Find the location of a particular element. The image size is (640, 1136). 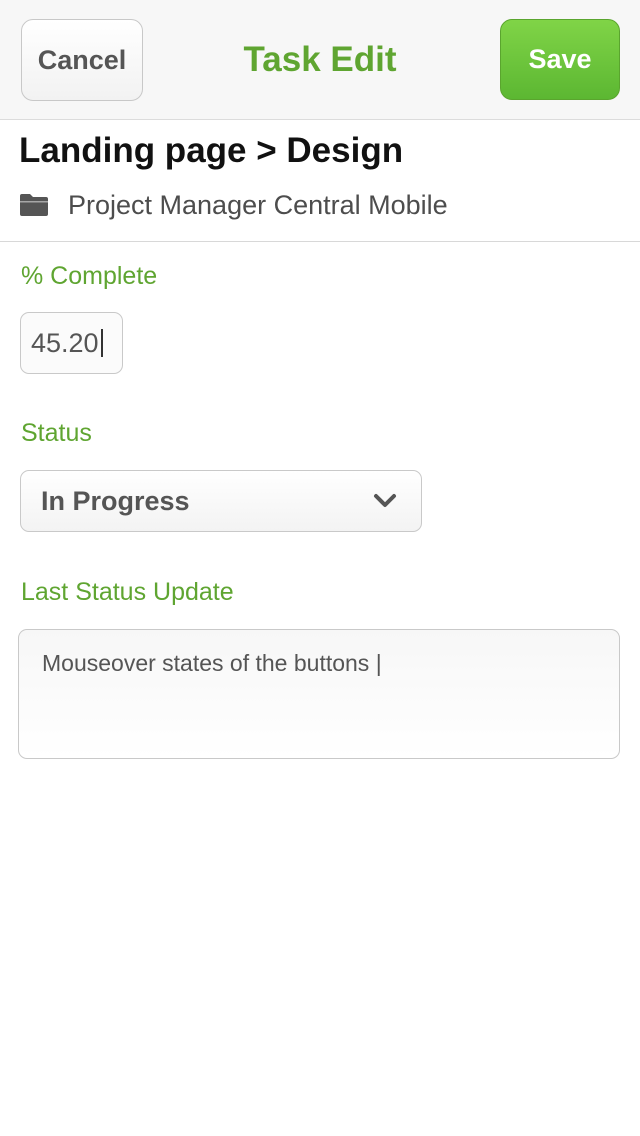

page-title: Task Edit is located at coordinates (320, 59).